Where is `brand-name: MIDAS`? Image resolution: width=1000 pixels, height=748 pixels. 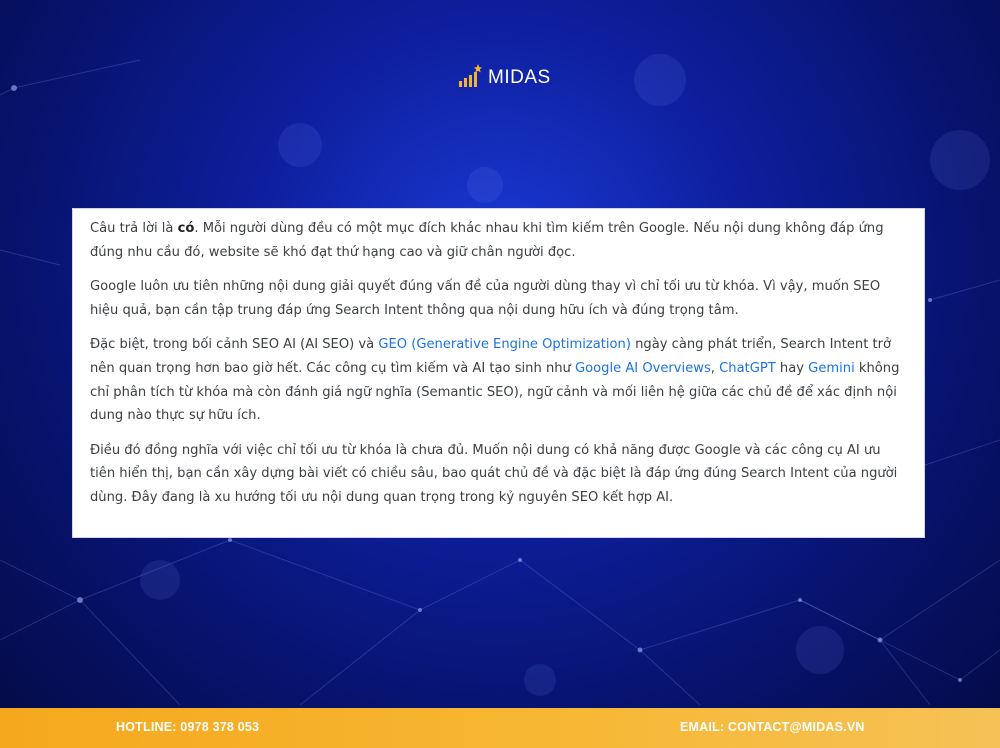
brand-name: MIDAS is located at coordinates (519, 77).